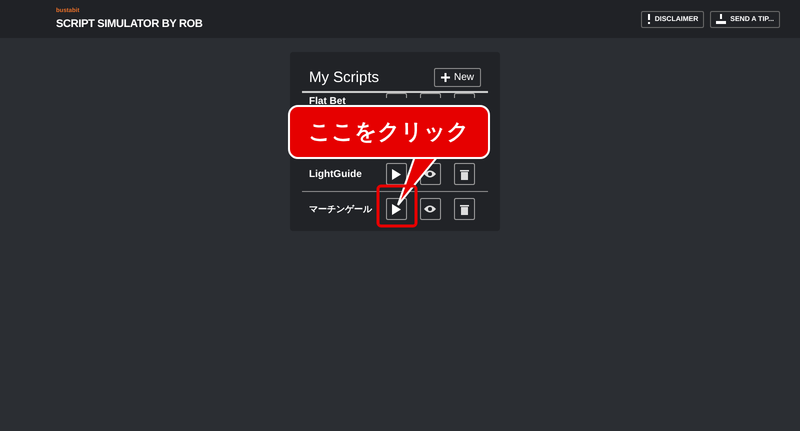 Image resolution: width=800 pixels, height=431 pixels. Describe the element at coordinates (445, 77) in the screenshot. I see `plus-icon` at that location.